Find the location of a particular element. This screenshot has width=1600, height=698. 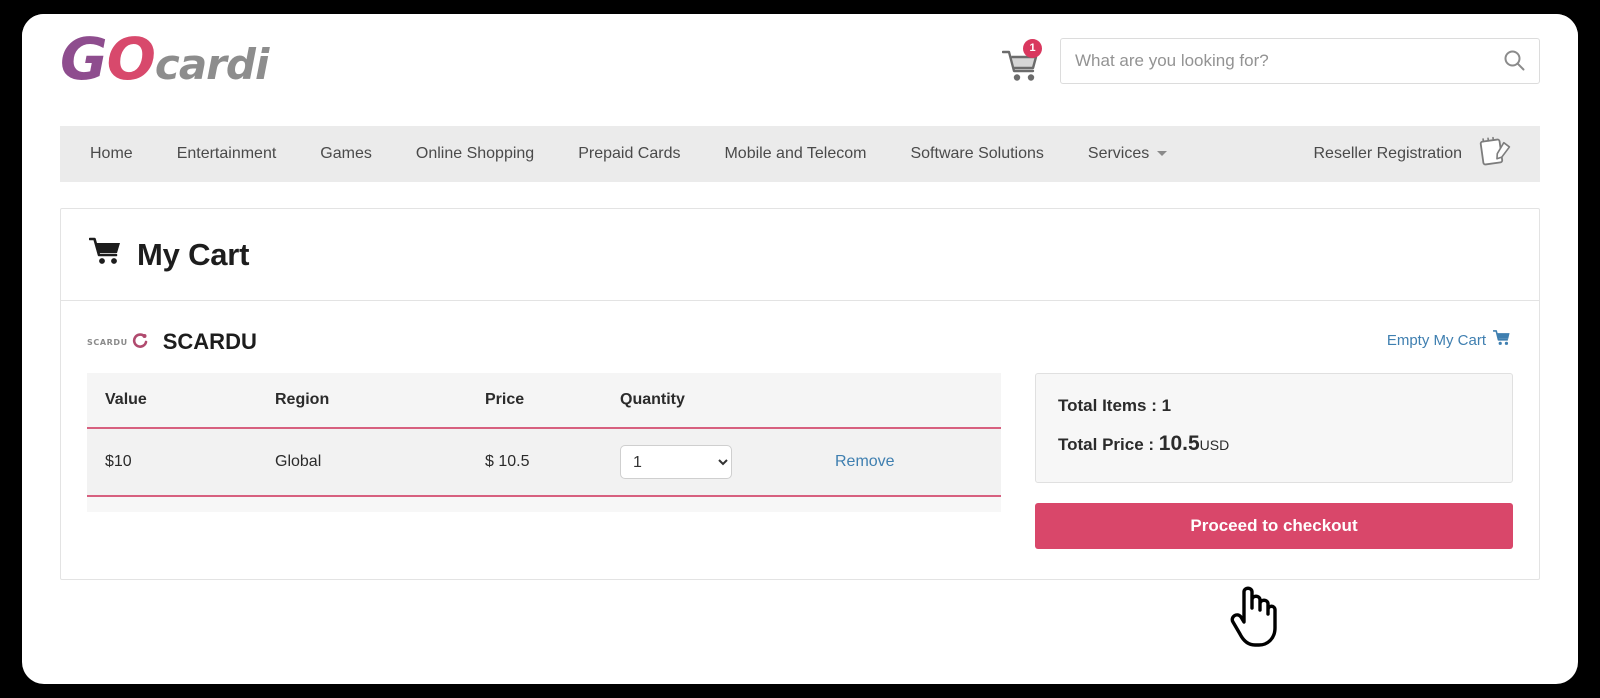

cell-value: $10 is located at coordinates (172, 462).